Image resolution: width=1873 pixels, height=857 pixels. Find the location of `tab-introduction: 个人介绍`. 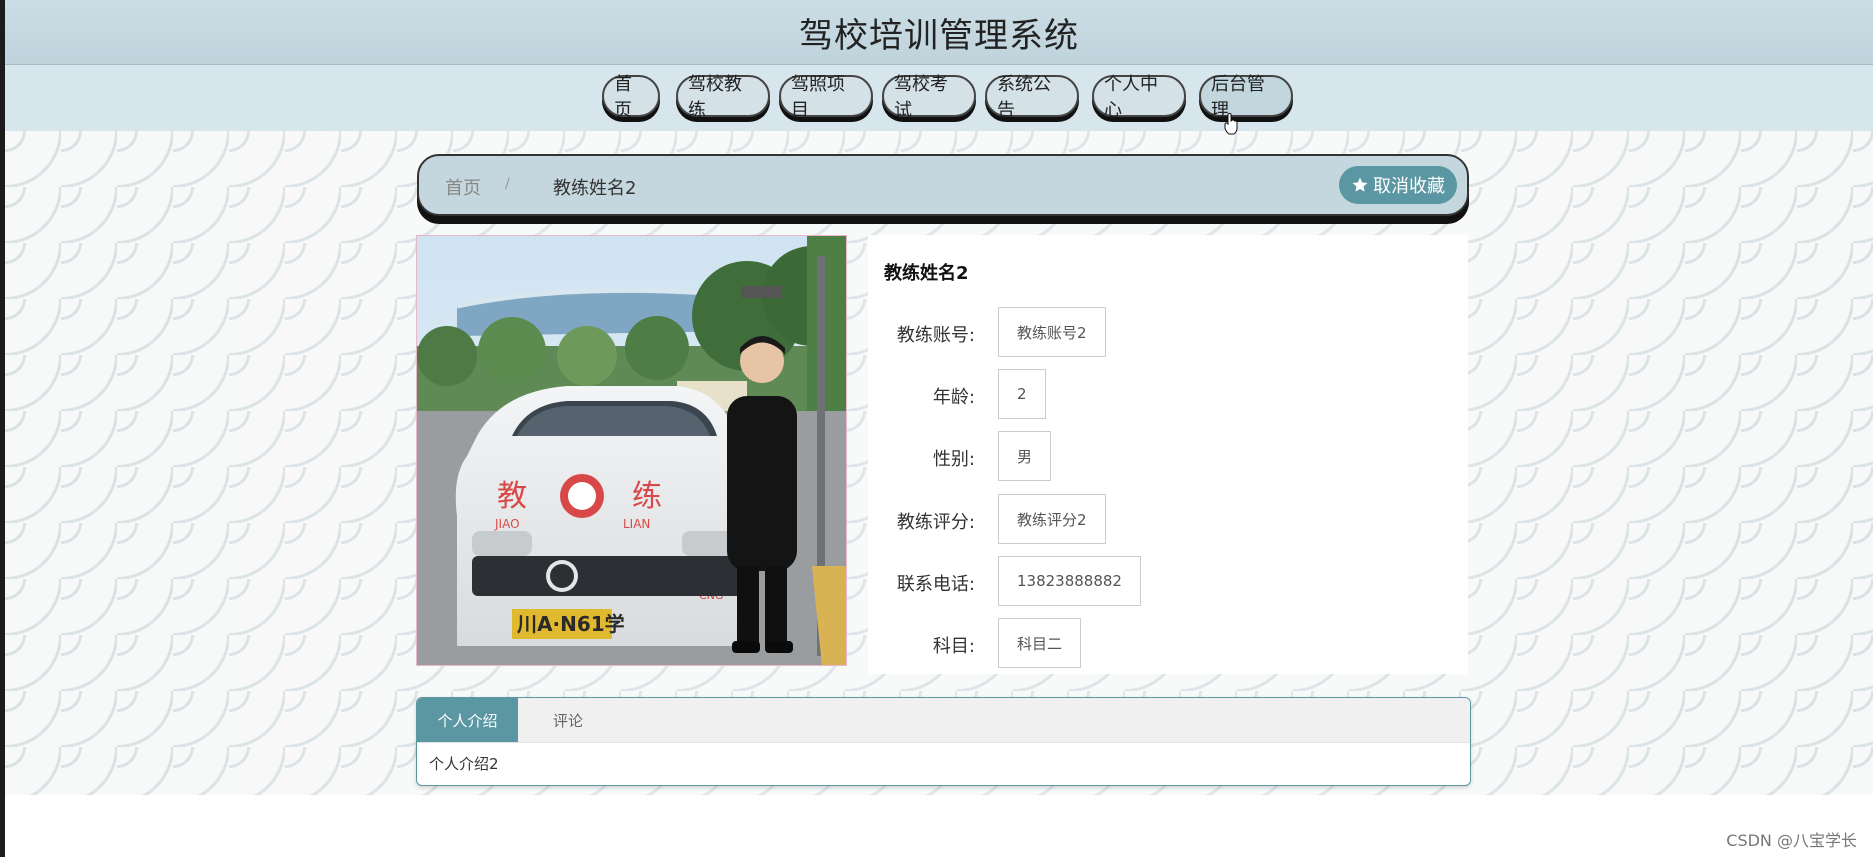

tab-introduction: 个人介绍 is located at coordinates (467, 720).